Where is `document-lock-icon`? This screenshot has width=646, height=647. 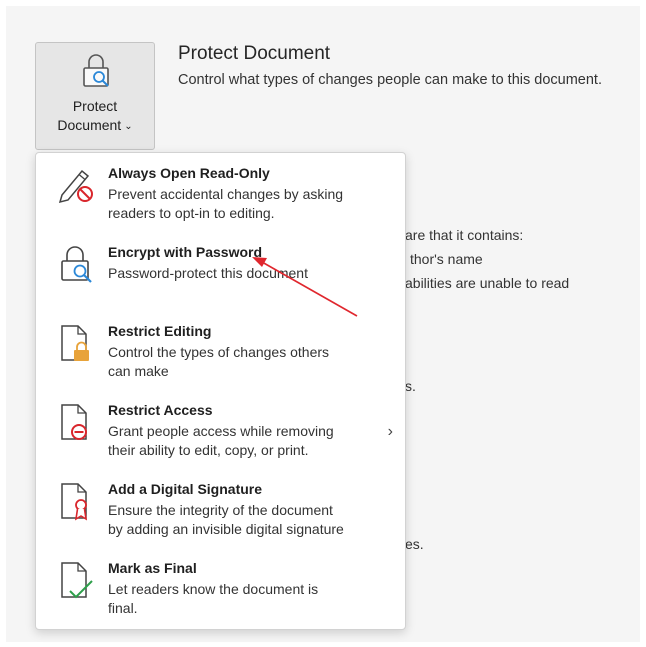
document-lock-icon is located at coordinates (75, 343).